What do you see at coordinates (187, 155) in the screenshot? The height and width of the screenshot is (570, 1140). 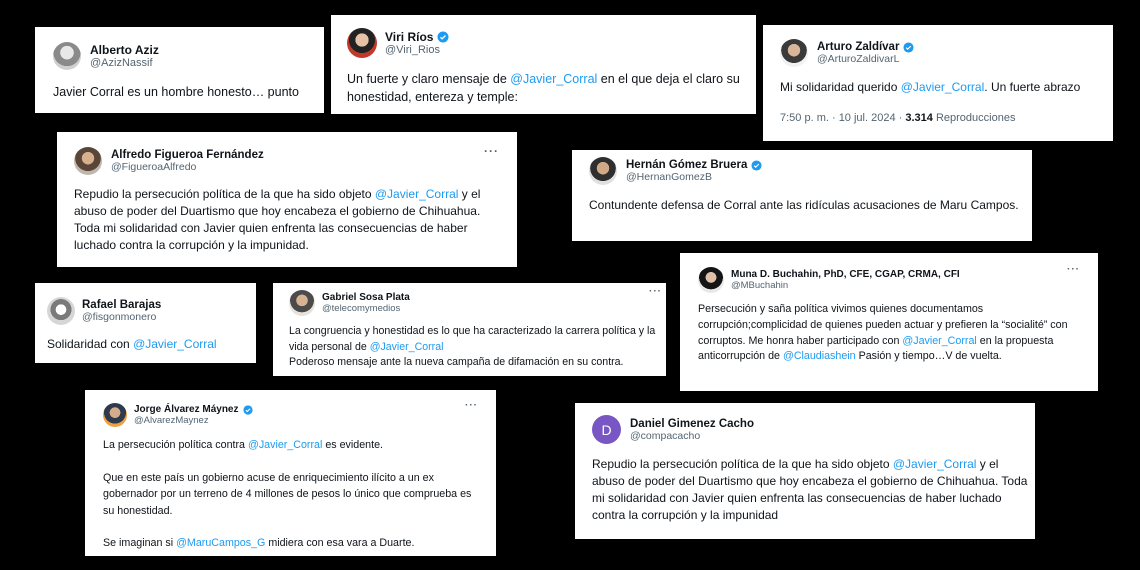 I see `display-name: Alfredo Figueroa Fernández` at bounding box center [187, 155].